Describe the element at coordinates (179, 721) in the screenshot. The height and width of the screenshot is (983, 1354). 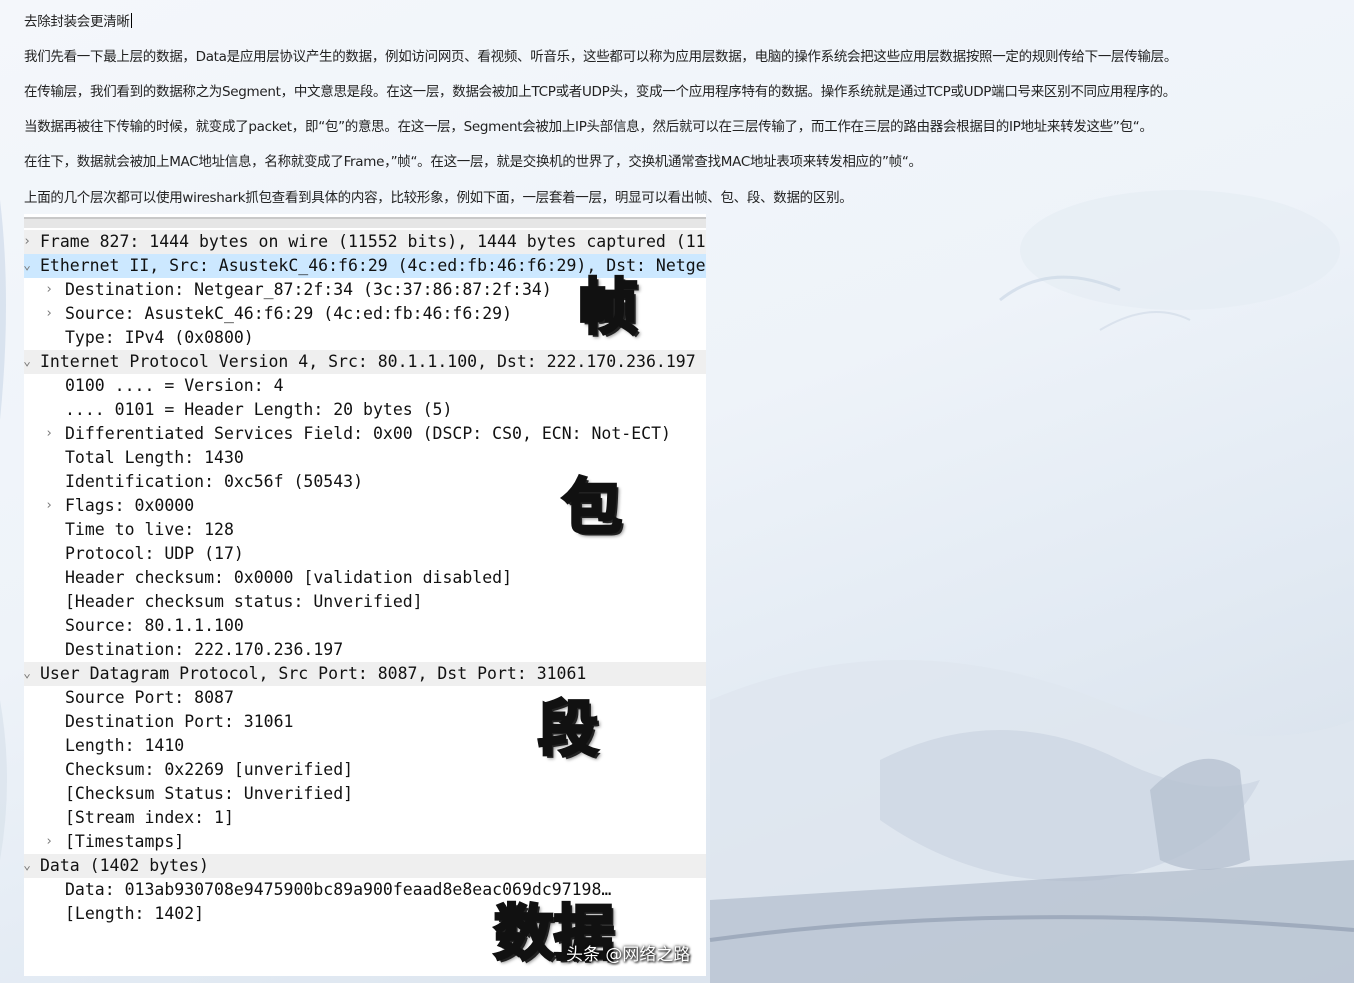
I see `tree-row-text: Destination Port: 31061` at that location.